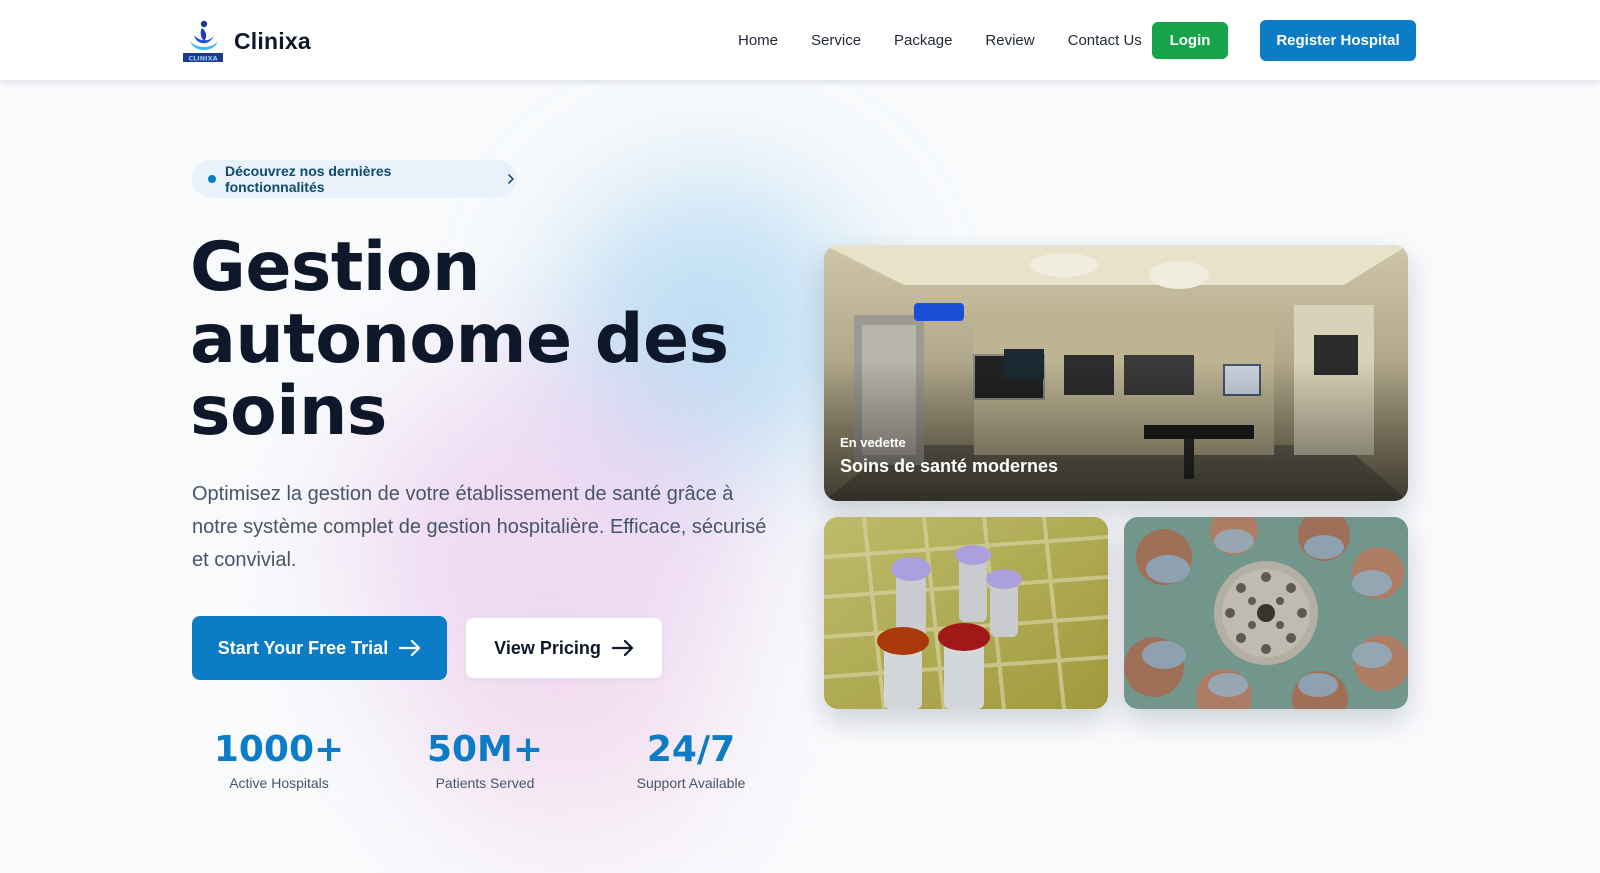 This screenshot has width=1600, height=873. Describe the element at coordinates (691, 749) in the screenshot. I see `stat-value: 24/7` at that location.